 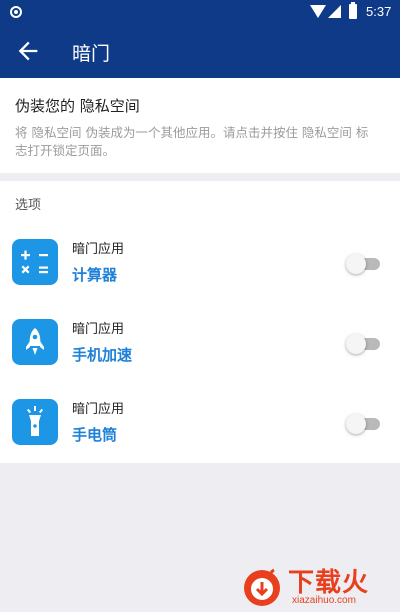 What do you see at coordinates (28, 205) in the screenshot?
I see `section-label: 选项` at bounding box center [28, 205].